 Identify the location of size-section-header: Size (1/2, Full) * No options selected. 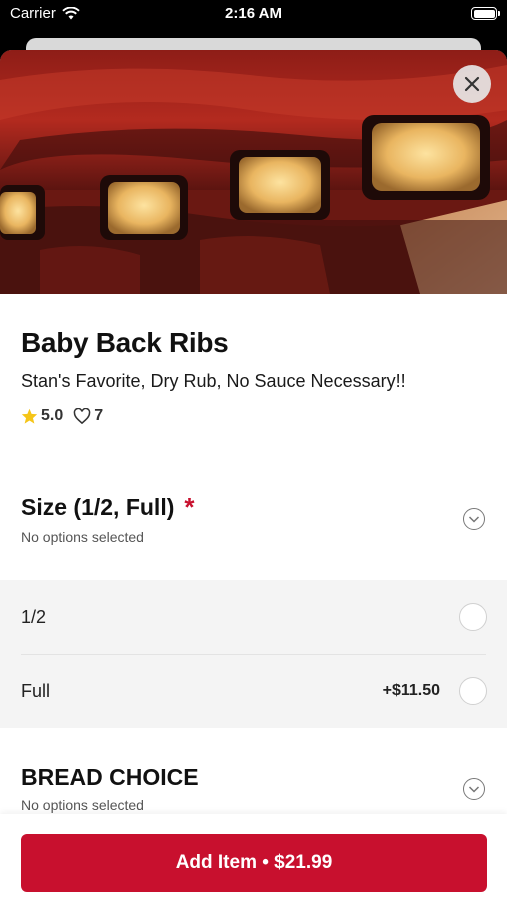
(108, 518).